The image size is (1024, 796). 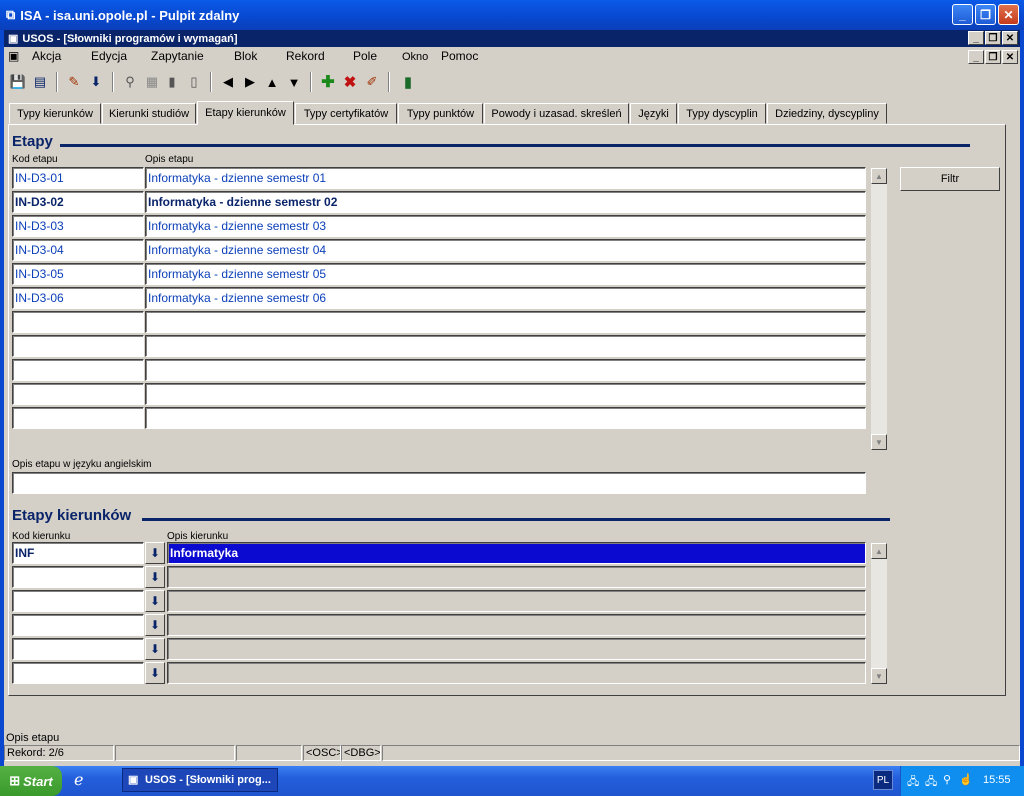 What do you see at coordinates (228, 82) in the screenshot?
I see `previous-block-icon: ◀` at bounding box center [228, 82].